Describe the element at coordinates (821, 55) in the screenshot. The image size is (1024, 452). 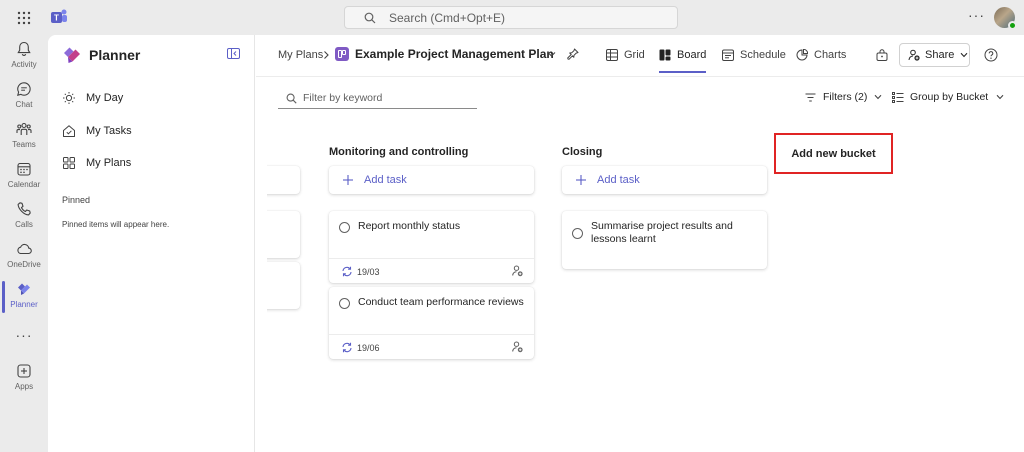
I see `tab-charts: Charts` at that location.